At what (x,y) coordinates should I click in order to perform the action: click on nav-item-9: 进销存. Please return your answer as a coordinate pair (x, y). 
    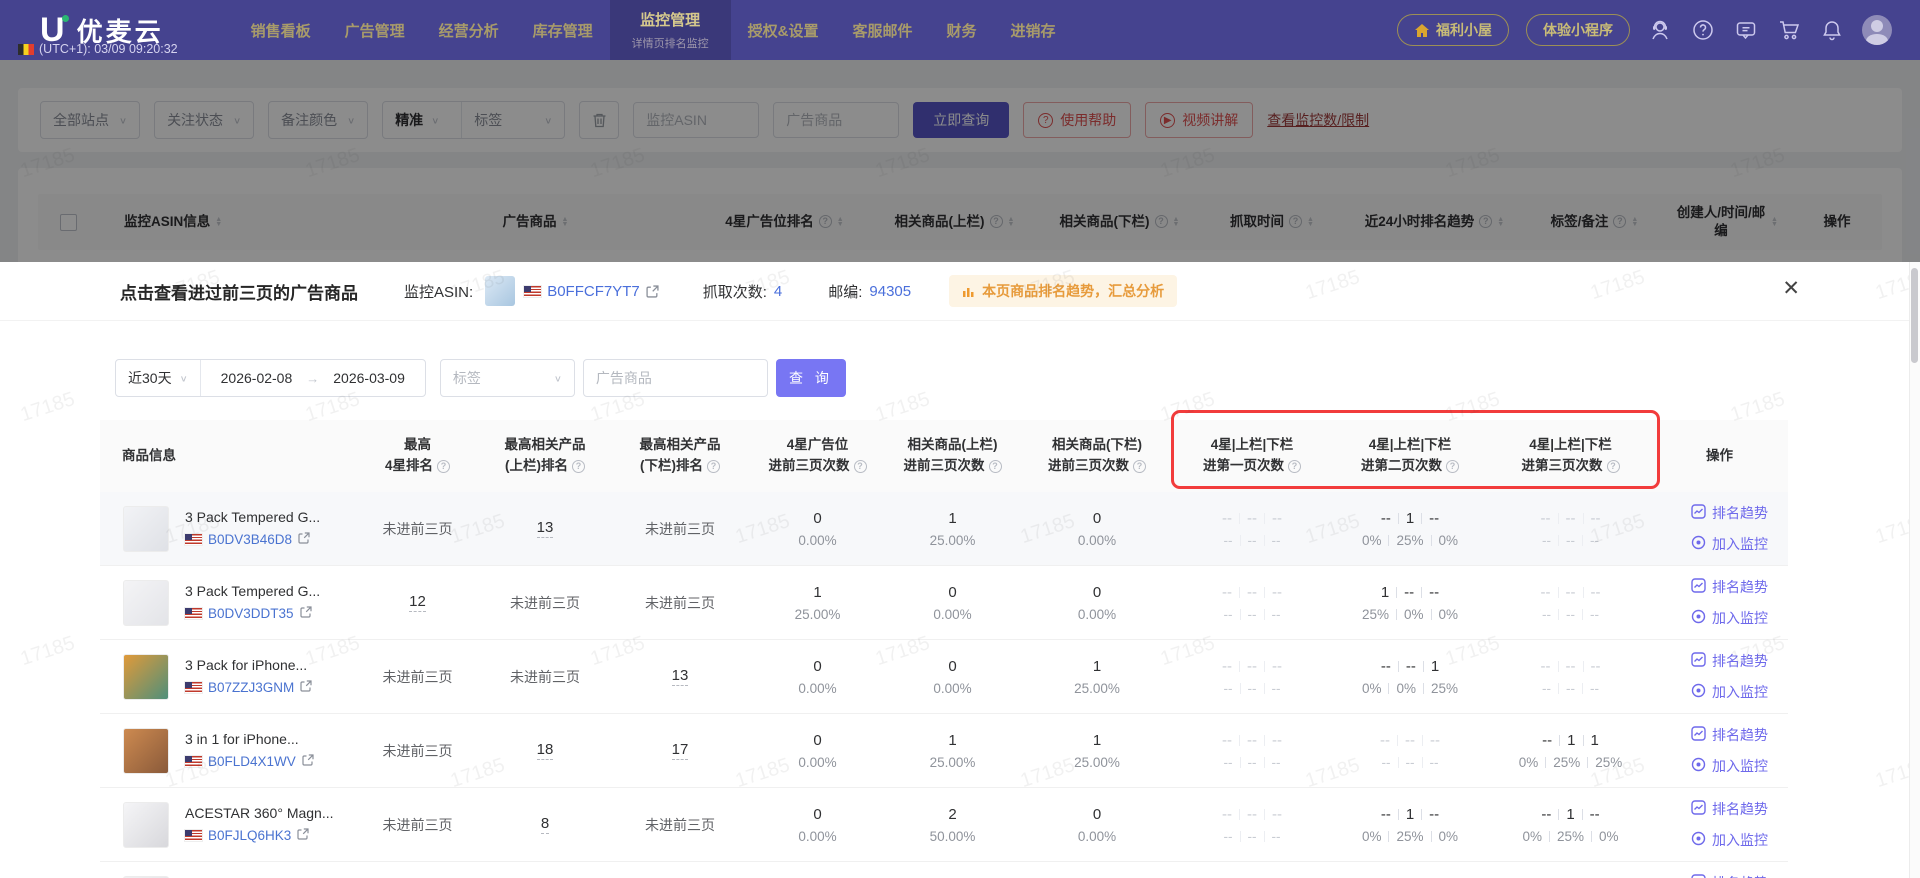
    Looking at the image, I should click on (1033, 30).